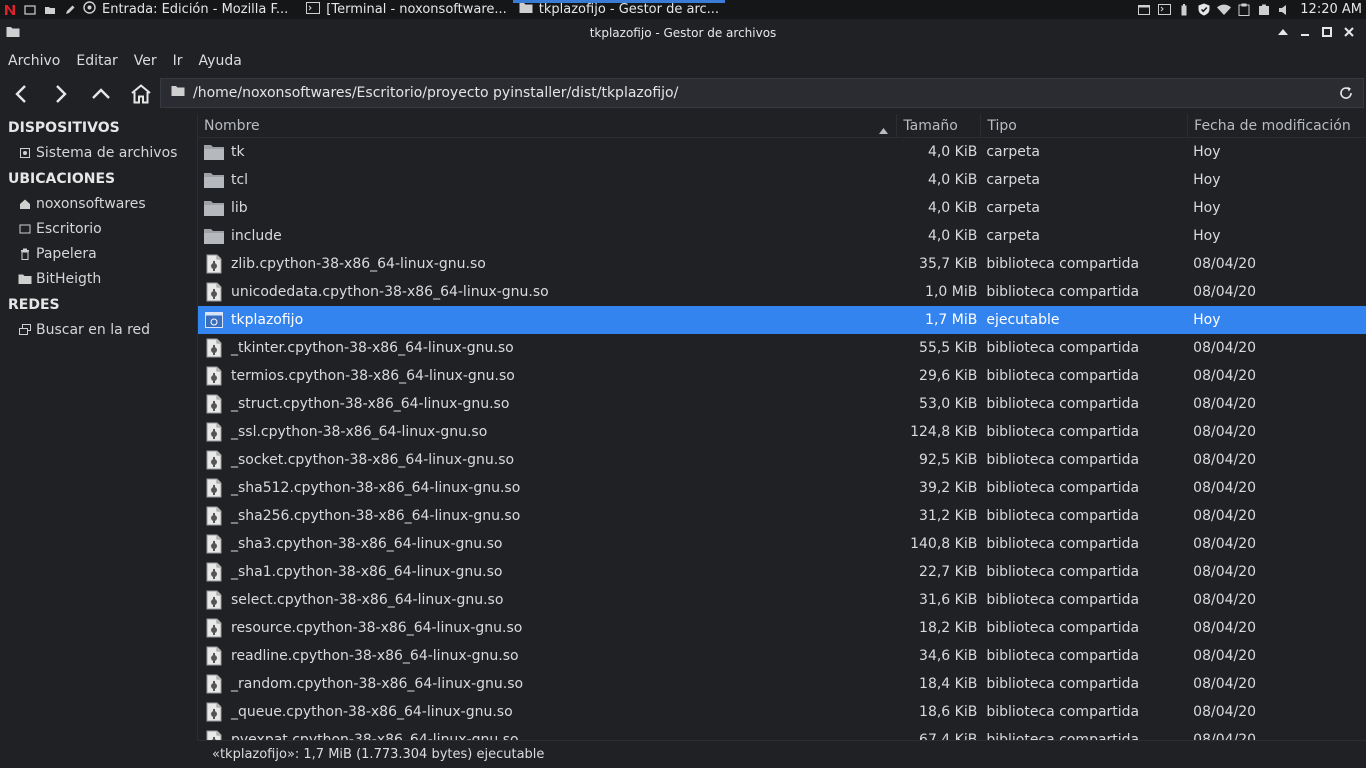 Image resolution: width=1366 pixels, height=768 pixels. I want to click on sidebar-item-bitheigth: BitHeigth, so click(98, 278).